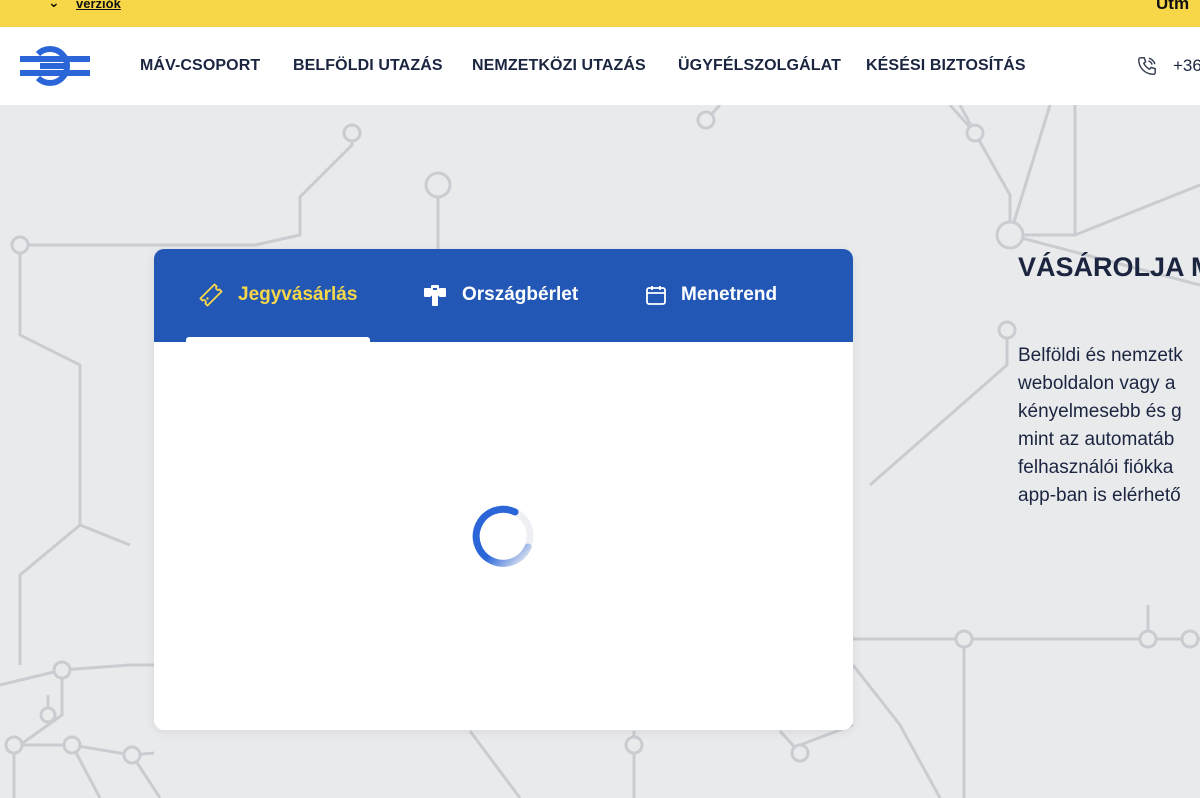  Describe the element at coordinates (1147, 66) in the screenshot. I see `phone-icon` at that location.